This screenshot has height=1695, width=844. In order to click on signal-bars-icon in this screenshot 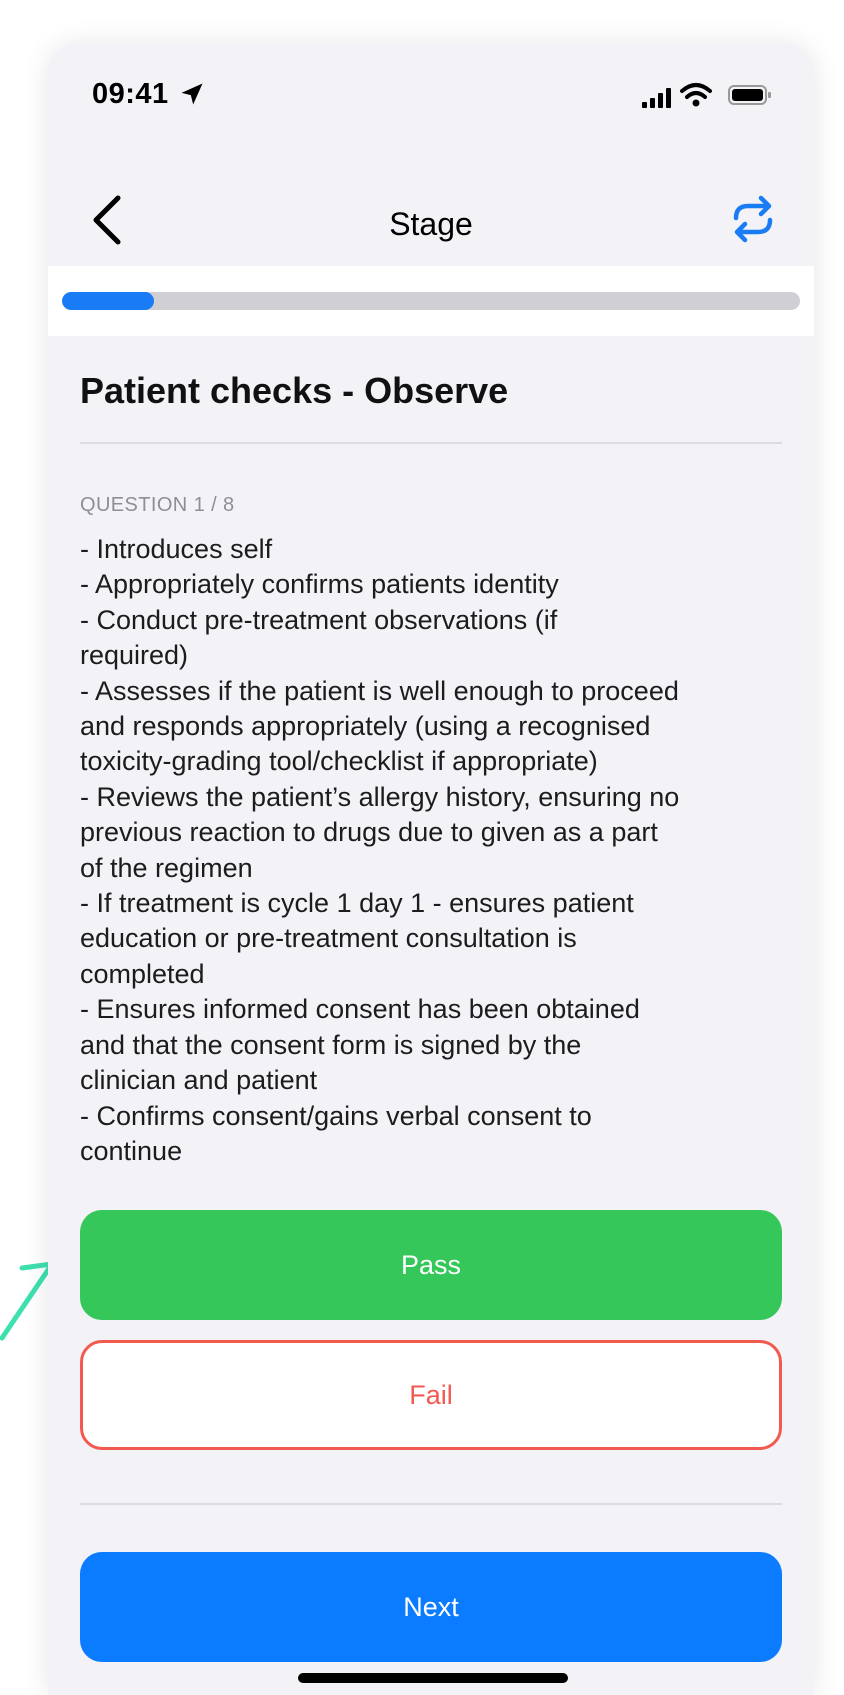, I will do `click(656, 98)`.